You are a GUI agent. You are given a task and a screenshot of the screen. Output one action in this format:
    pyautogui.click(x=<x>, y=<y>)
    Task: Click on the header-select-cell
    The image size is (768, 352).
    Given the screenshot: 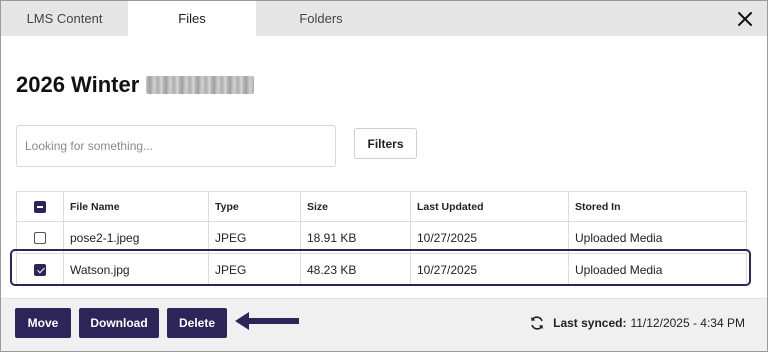 What is the action you would take?
    pyautogui.click(x=40, y=206)
    